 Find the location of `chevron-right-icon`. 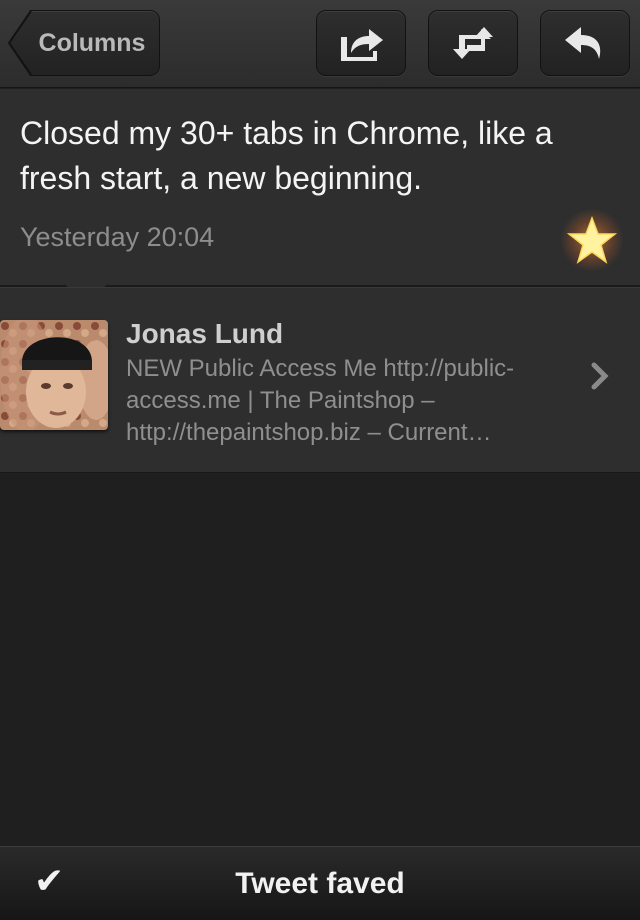

chevron-right-icon is located at coordinates (600, 376).